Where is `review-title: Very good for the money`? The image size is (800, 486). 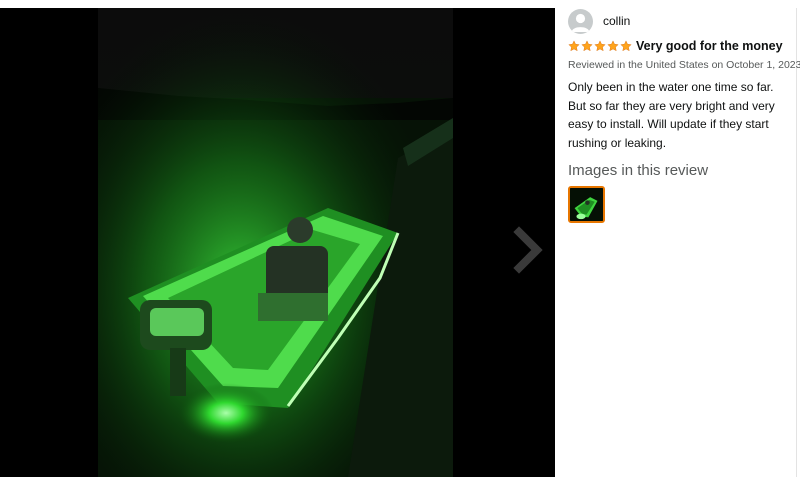 review-title: Very good for the money is located at coordinates (709, 46).